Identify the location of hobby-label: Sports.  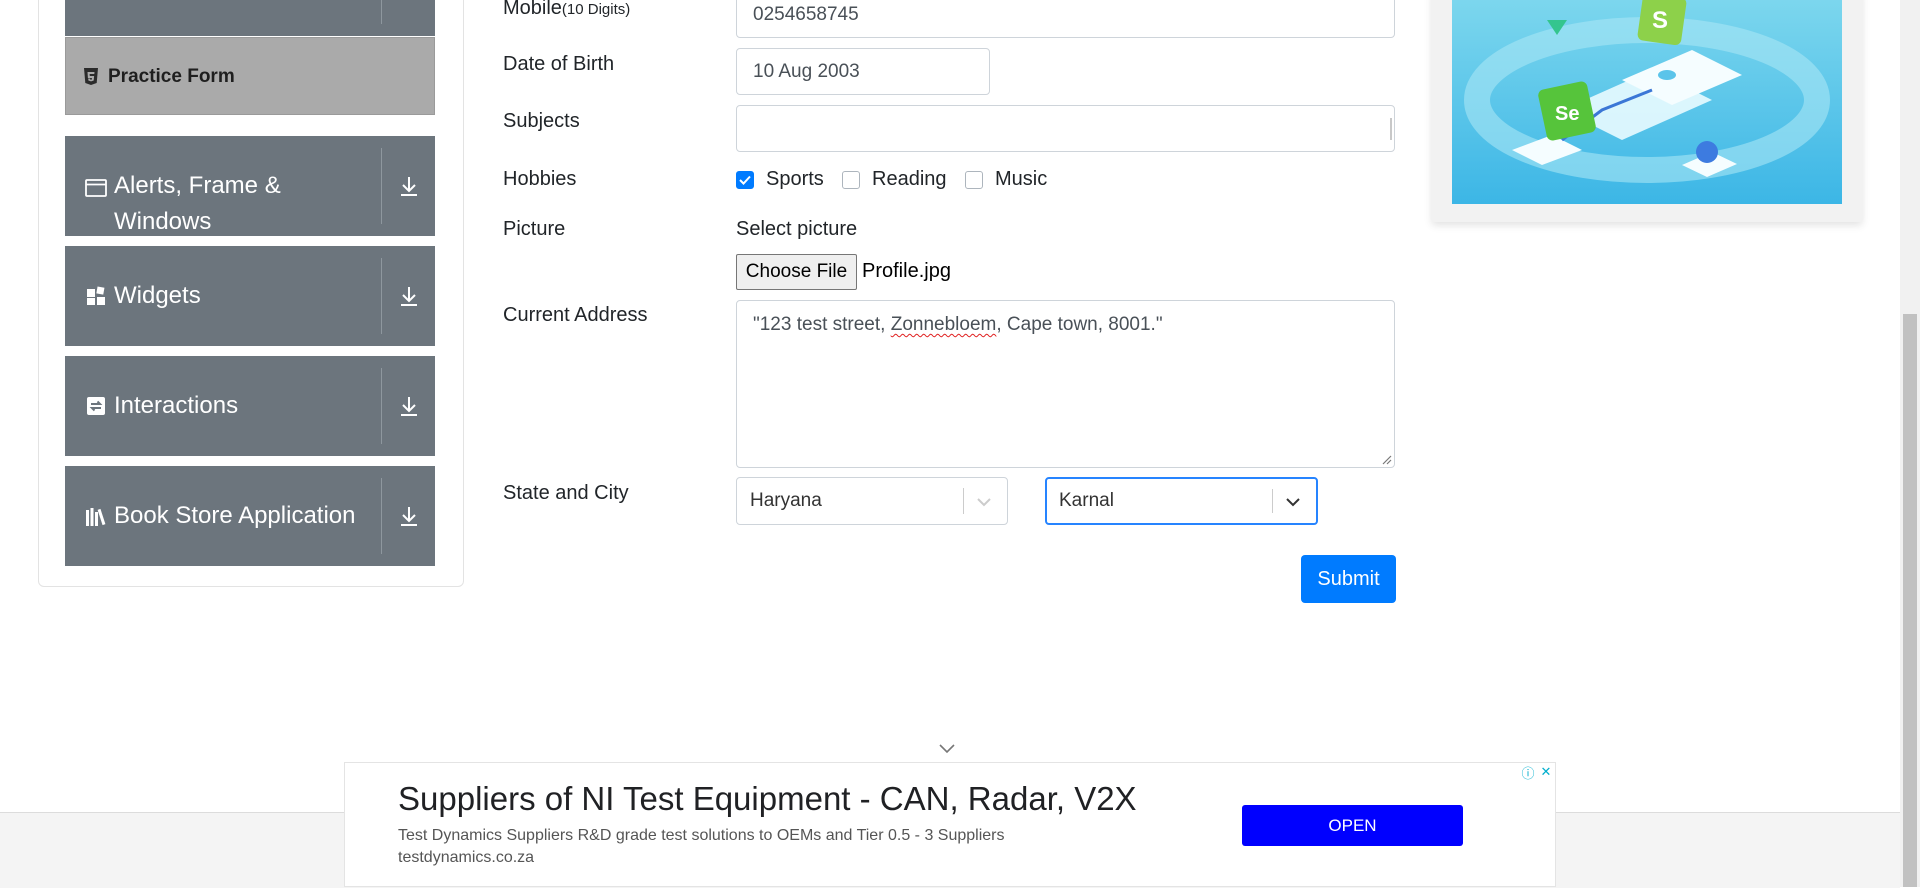
(795, 179).